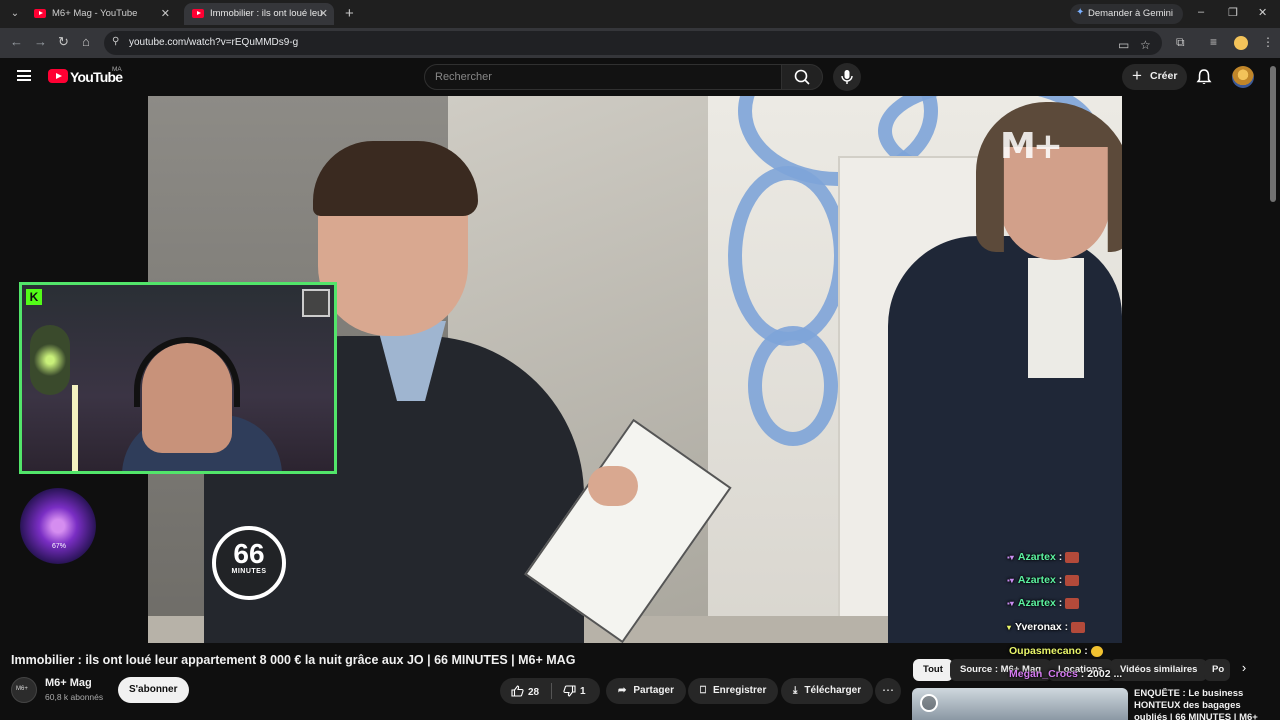 This screenshot has height=720, width=1280. I want to click on minimize-button: –, so click(1201, 12).